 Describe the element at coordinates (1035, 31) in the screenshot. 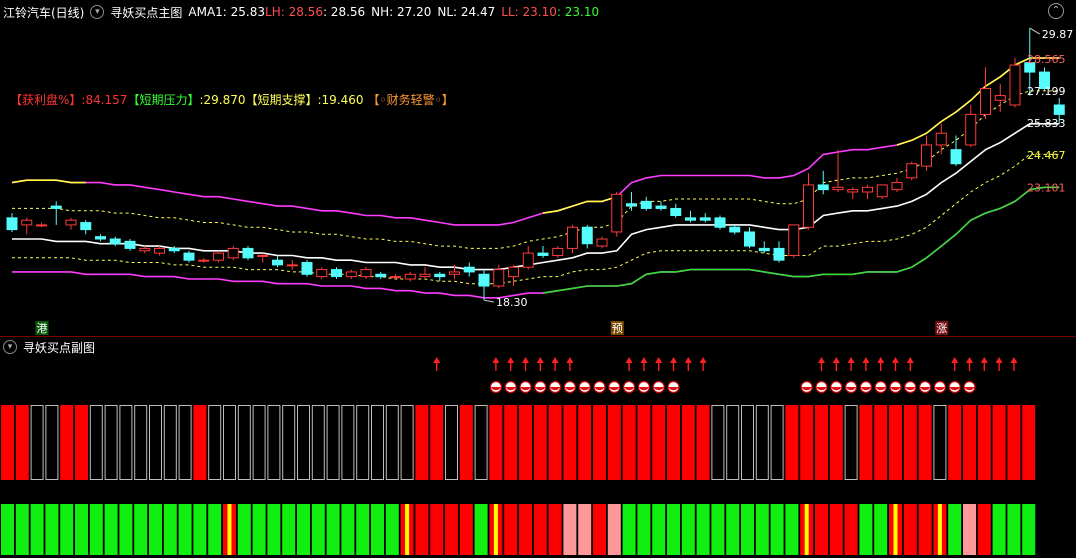

I see `high-pointer` at that location.